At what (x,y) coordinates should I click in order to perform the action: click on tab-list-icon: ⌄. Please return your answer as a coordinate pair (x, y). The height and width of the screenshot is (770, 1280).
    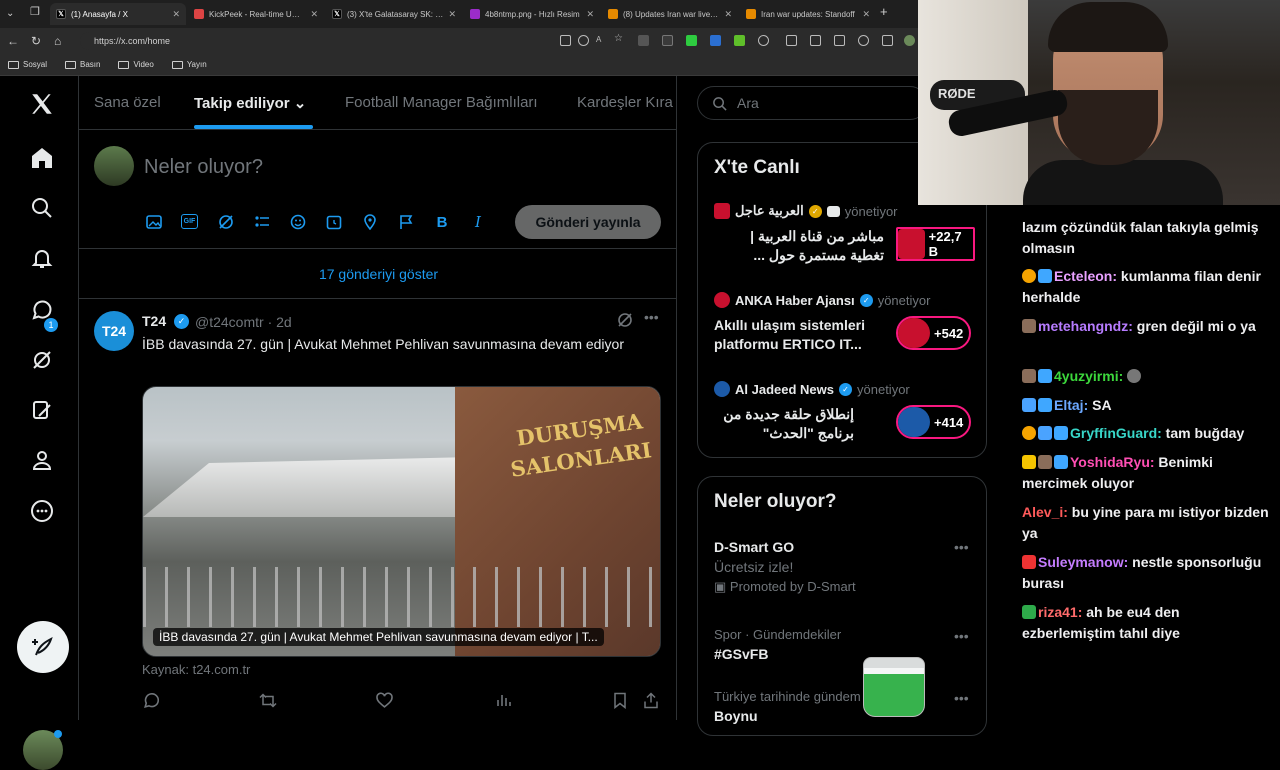
    Looking at the image, I should click on (10, 14).